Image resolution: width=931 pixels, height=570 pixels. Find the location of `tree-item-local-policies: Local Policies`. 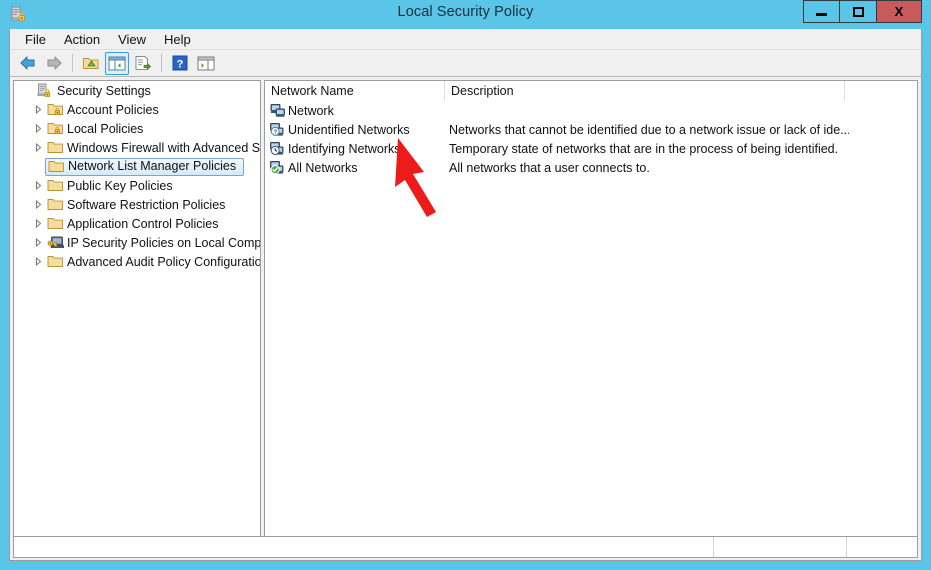

tree-item-local-policies: Local Policies is located at coordinates (137, 128).